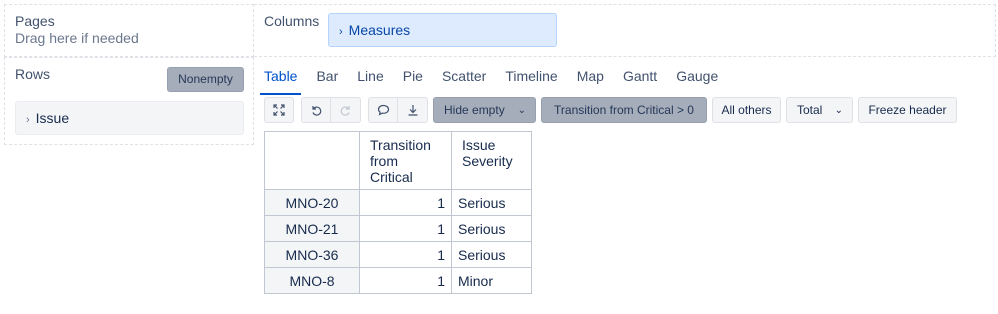 The image size is (998, 314). I want to click on hide-empty-dropdown: Hide empty ⌄, so click(484, 110).